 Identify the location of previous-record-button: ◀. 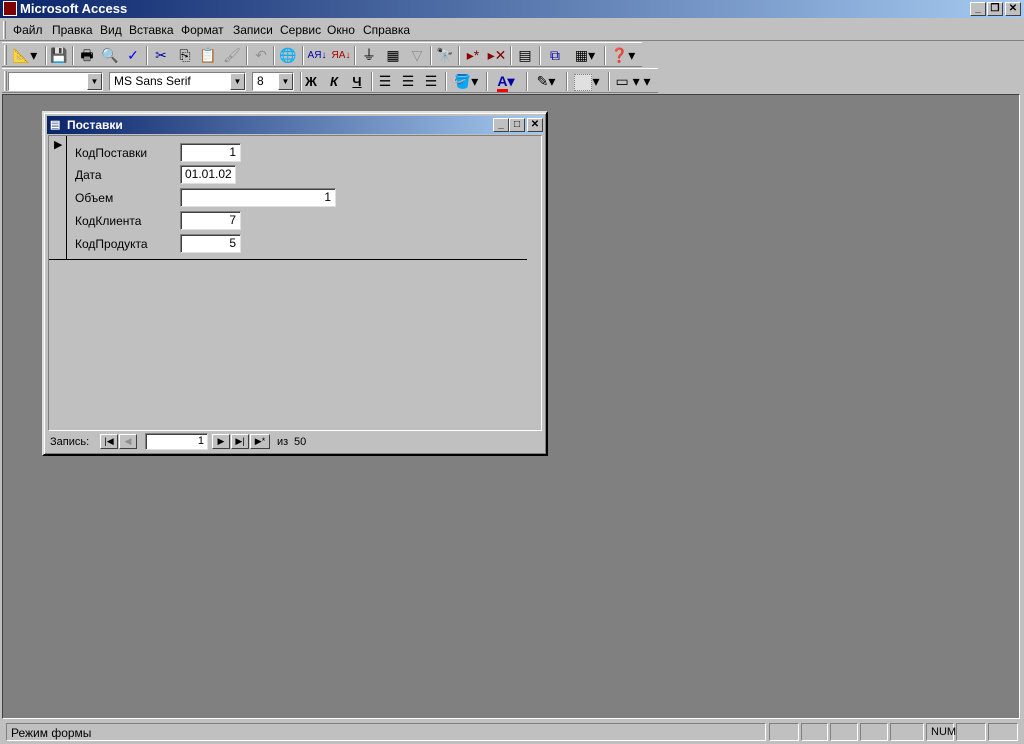
(128, 441).